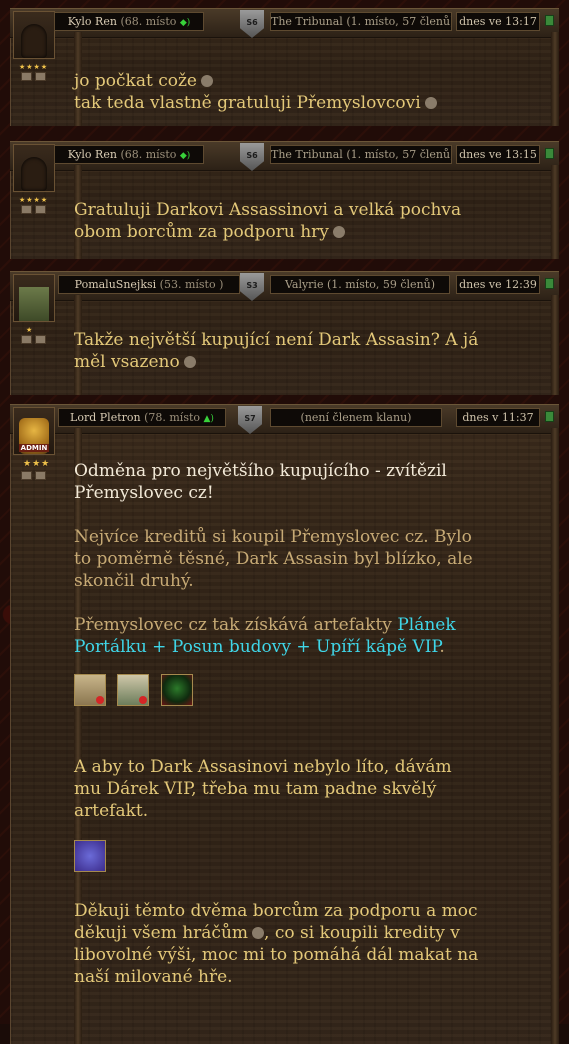 The width and height of the screenshot is (569, 1044). I want to click on vampire-cloak-icon, so click(176, 690).